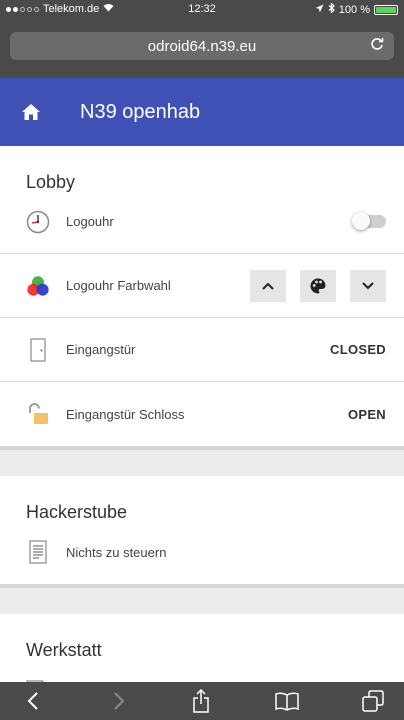 The image size is (404, 720). What do you see at coordinates (202, 112) in the screenshot?
I see `app-bar: N39 openhab` at bounding box center [202, 112].